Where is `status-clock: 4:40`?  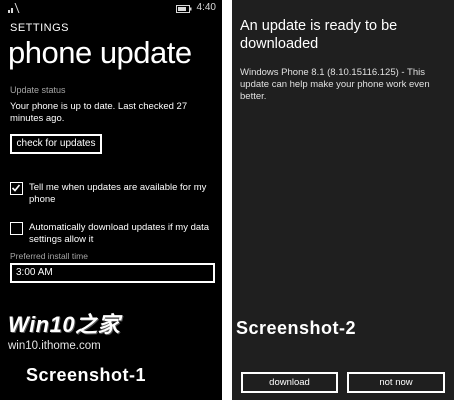
status-clock: 4:40 is located at coordinates (206, 7).